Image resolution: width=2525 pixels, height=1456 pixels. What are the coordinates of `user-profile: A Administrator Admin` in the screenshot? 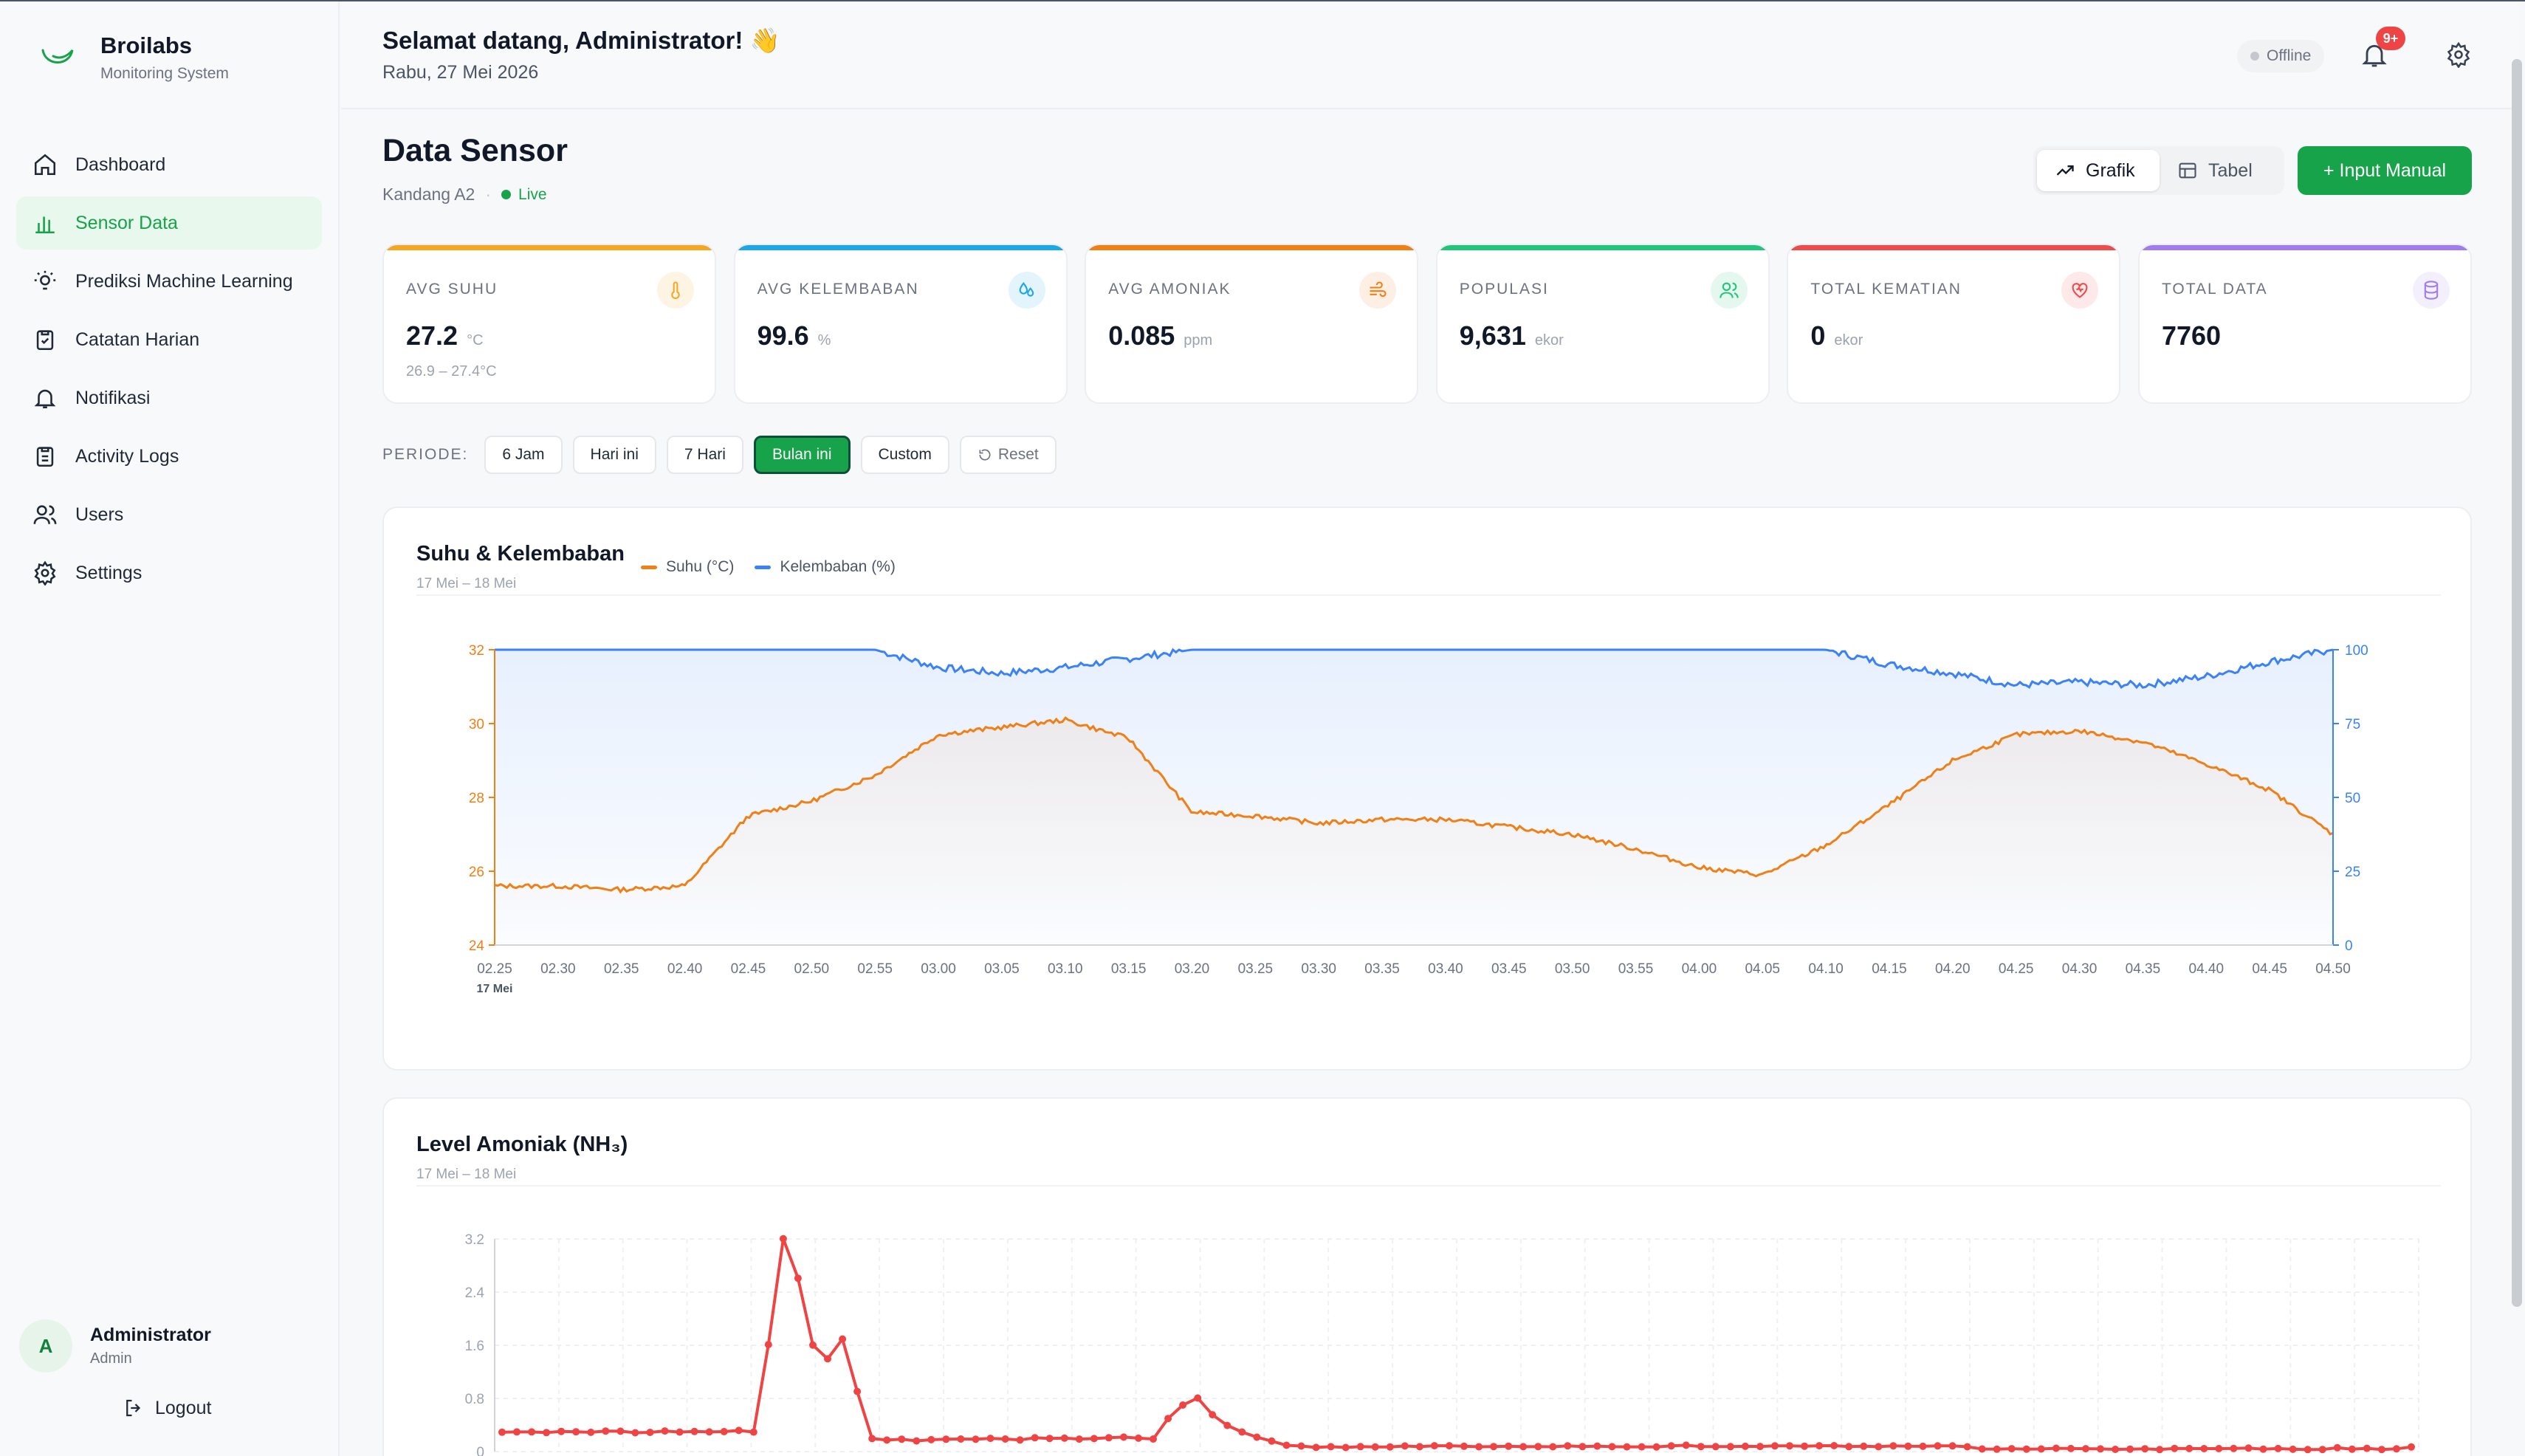 It's located at (115, 1346).